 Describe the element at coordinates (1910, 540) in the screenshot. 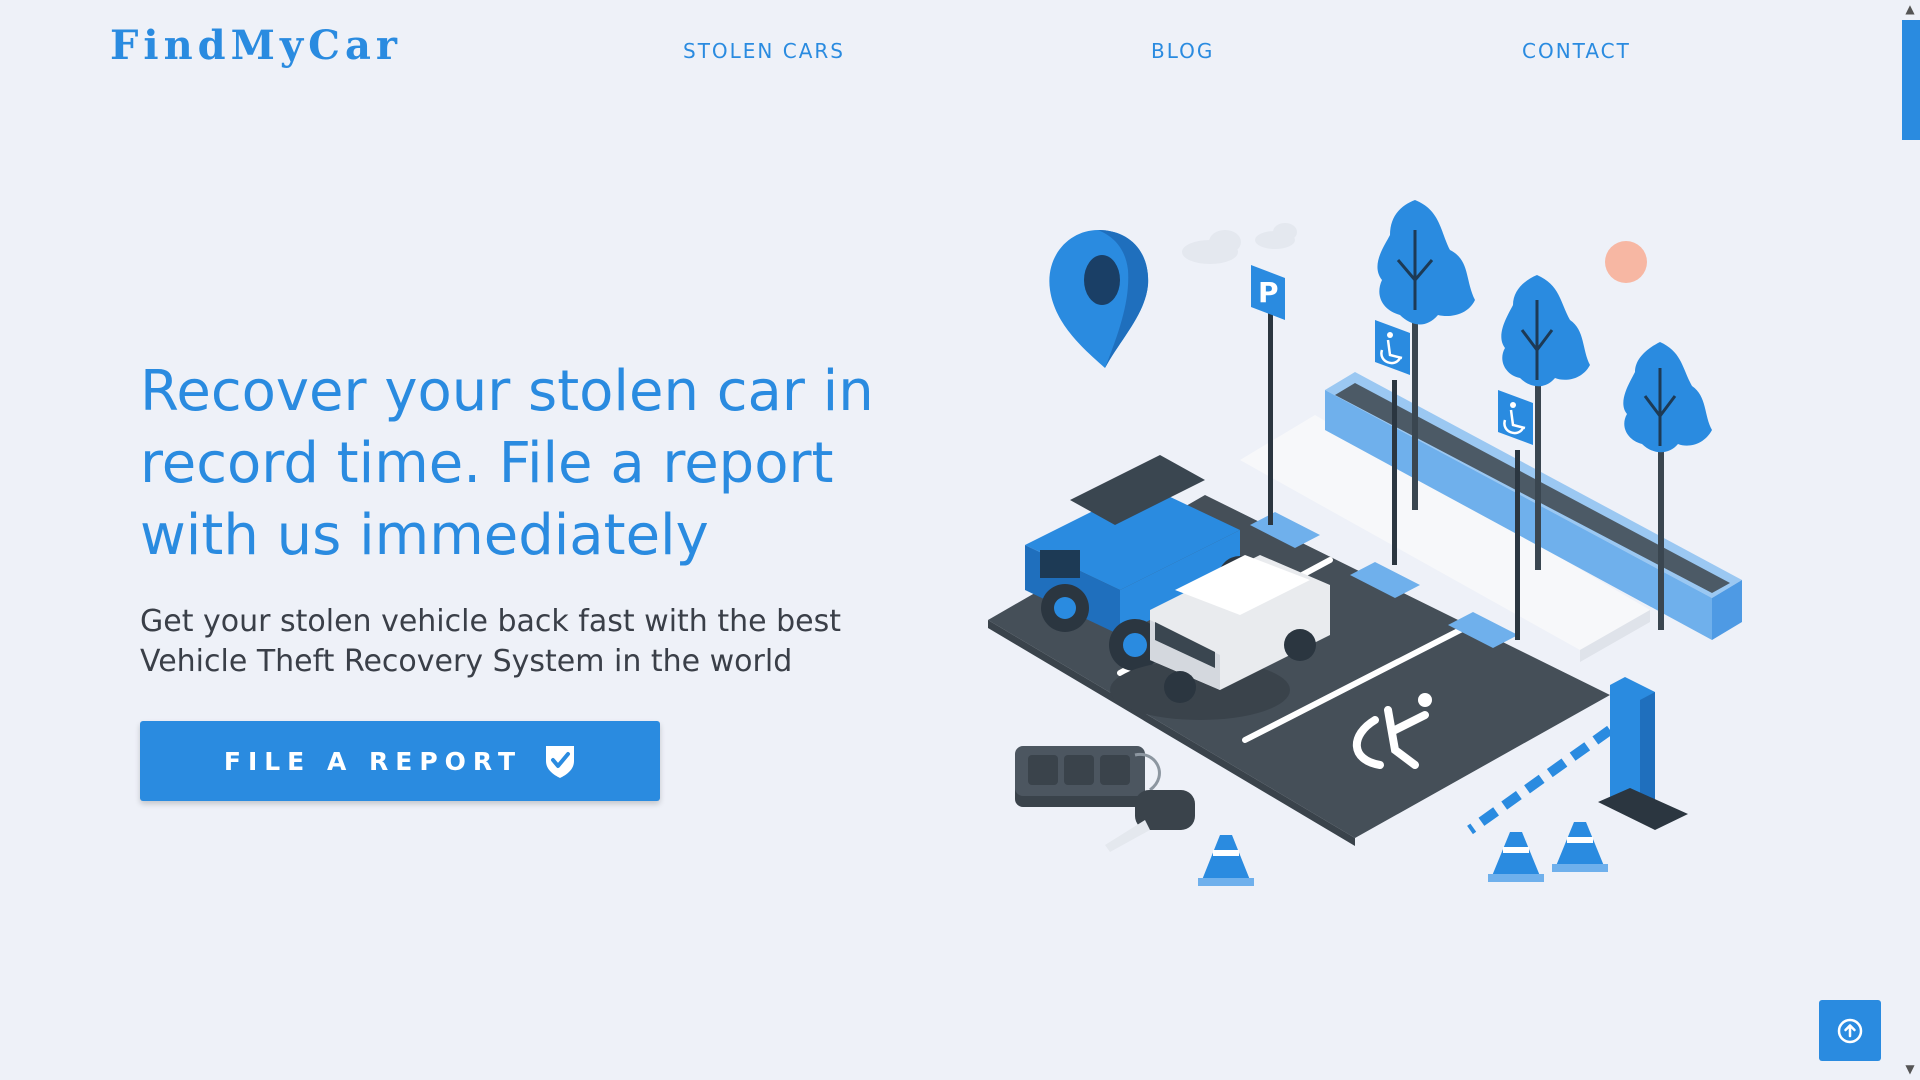

I see `vertical-scrollbar: ▲ ▼` at that location.